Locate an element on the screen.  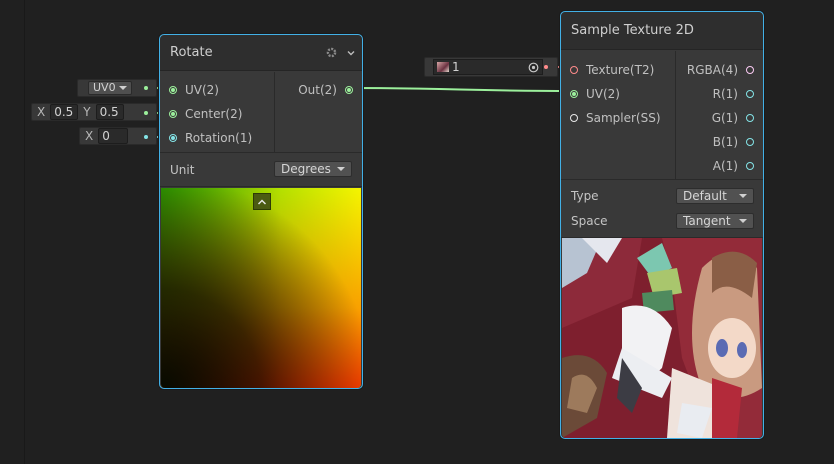
sample-output-g: G(1) is located at coordinates (733, 118).